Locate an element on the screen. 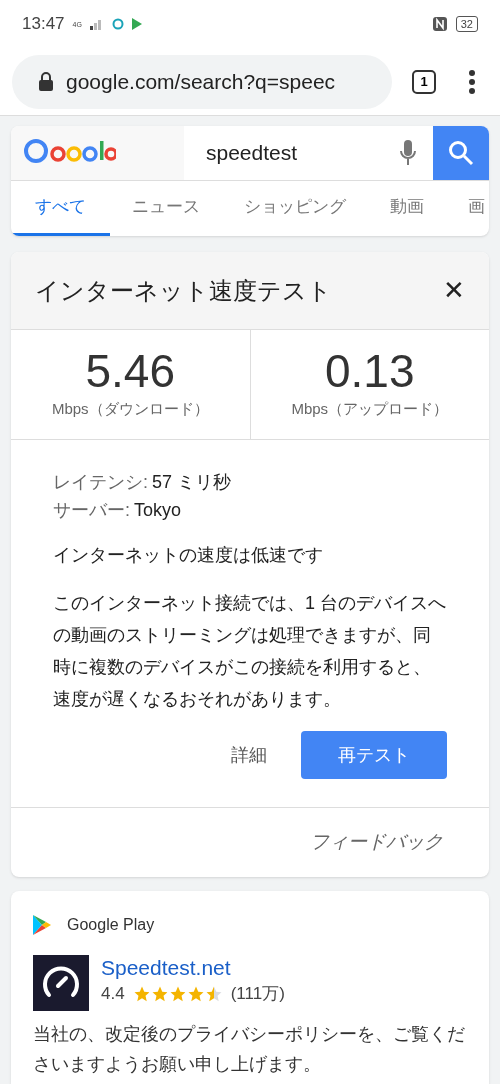  rating-value: 4.4 is located at coordinates (113, 994).